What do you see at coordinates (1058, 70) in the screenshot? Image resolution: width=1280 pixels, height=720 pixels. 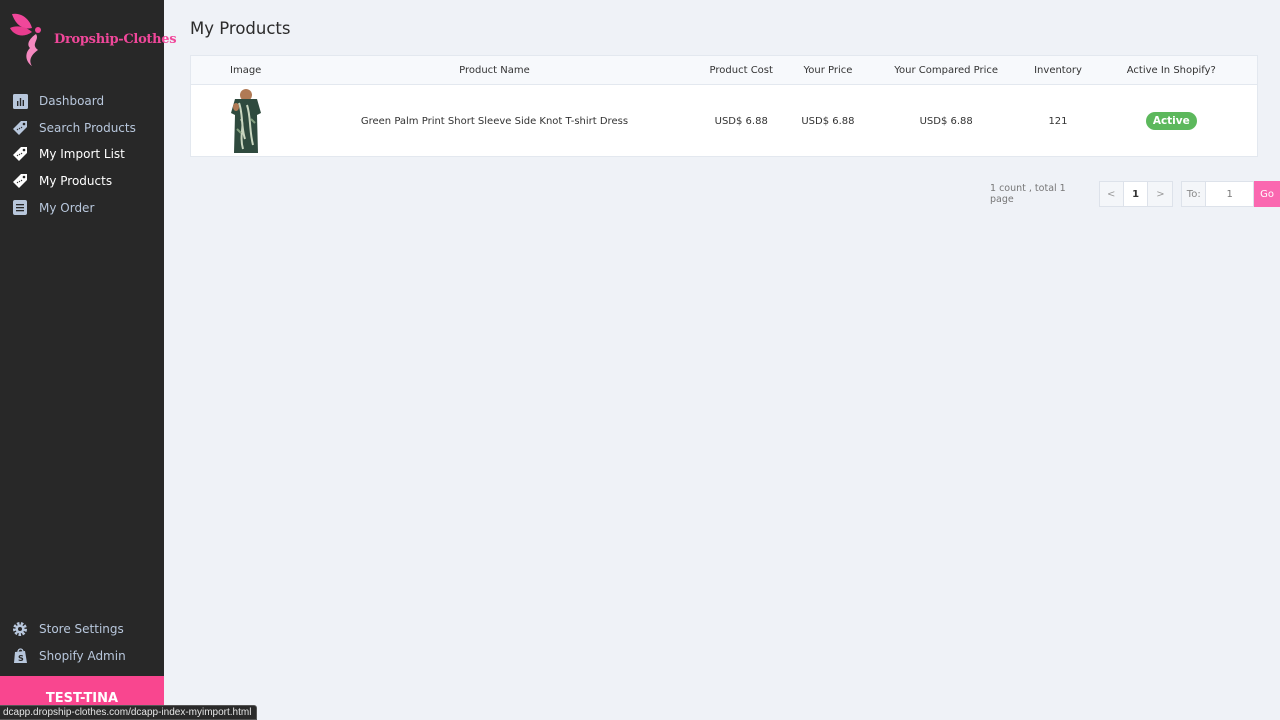 I see `column-header-inventory: Inventory` at bounding box center [1058, 70].